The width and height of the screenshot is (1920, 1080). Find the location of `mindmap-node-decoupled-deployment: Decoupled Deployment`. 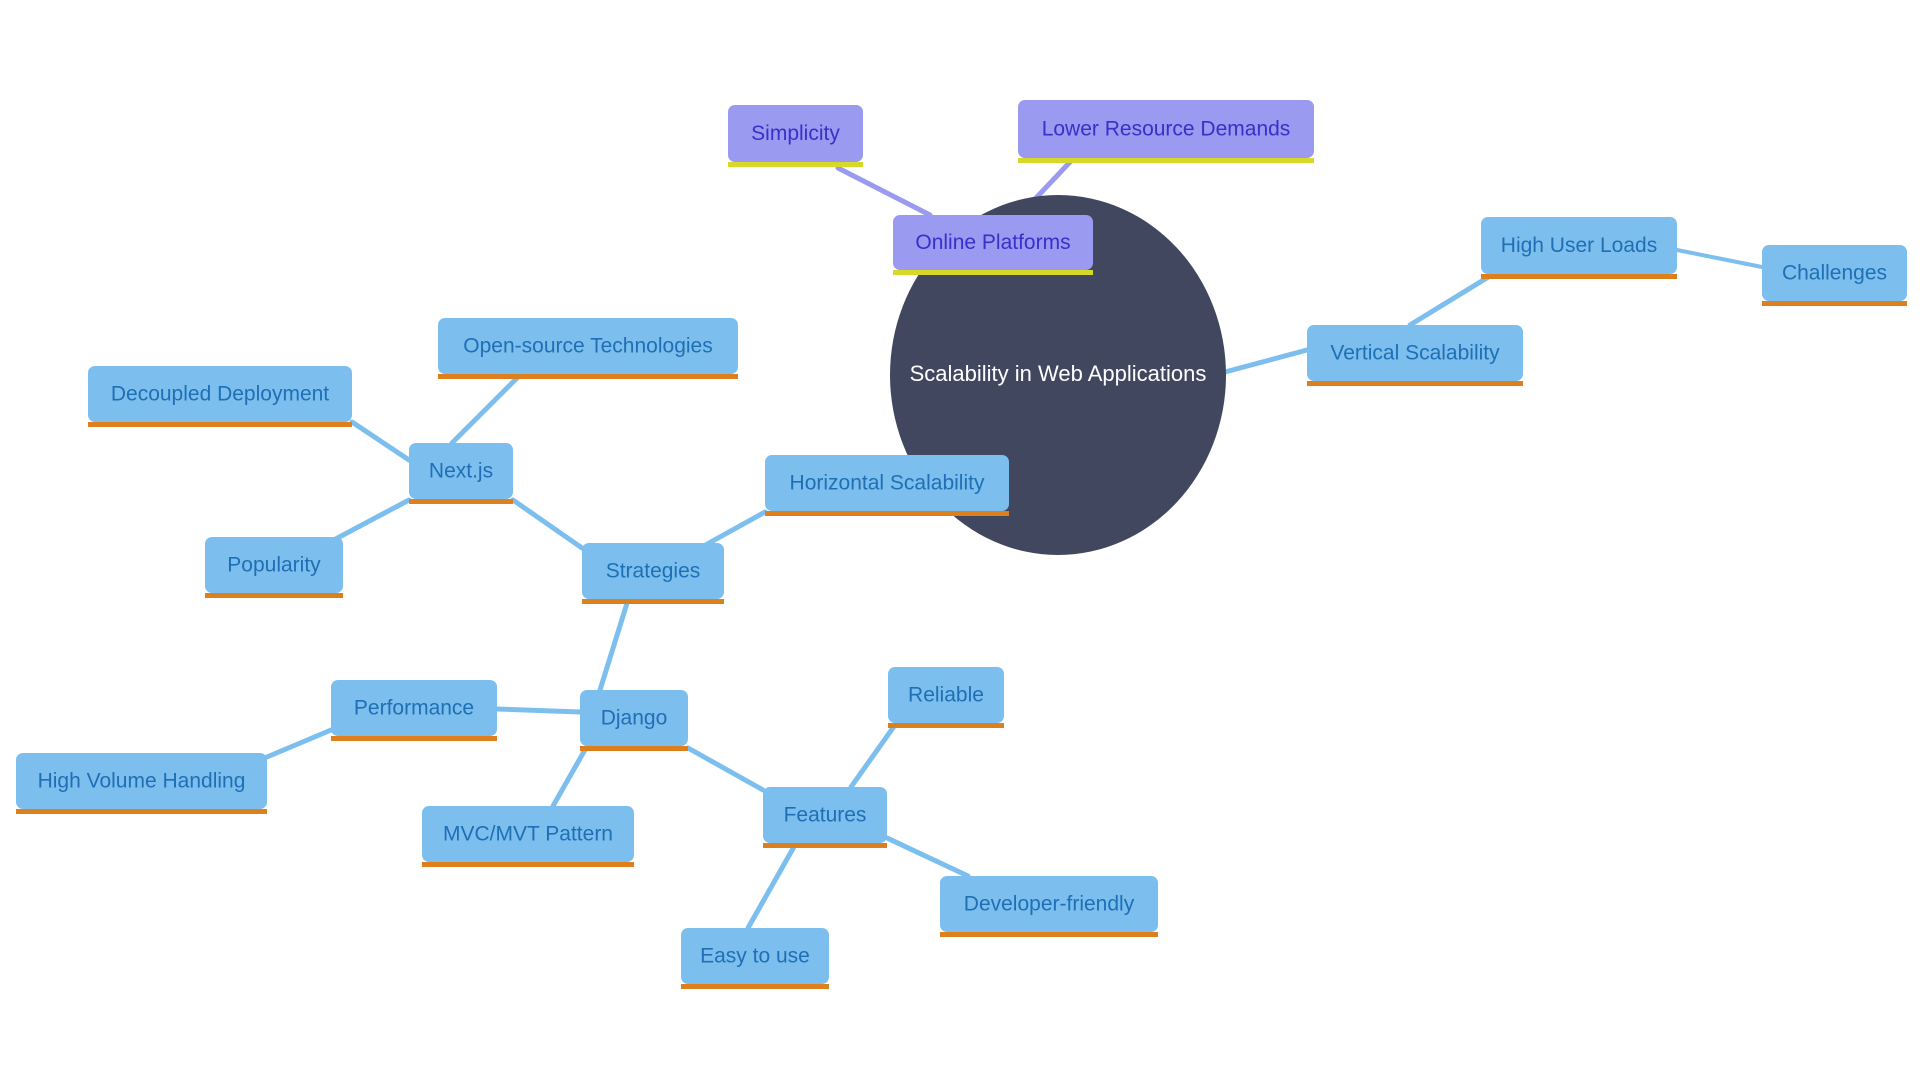

mindmap-node-decoupled-deployment: Decoupled Deployment is located at coordinates (220, 396).